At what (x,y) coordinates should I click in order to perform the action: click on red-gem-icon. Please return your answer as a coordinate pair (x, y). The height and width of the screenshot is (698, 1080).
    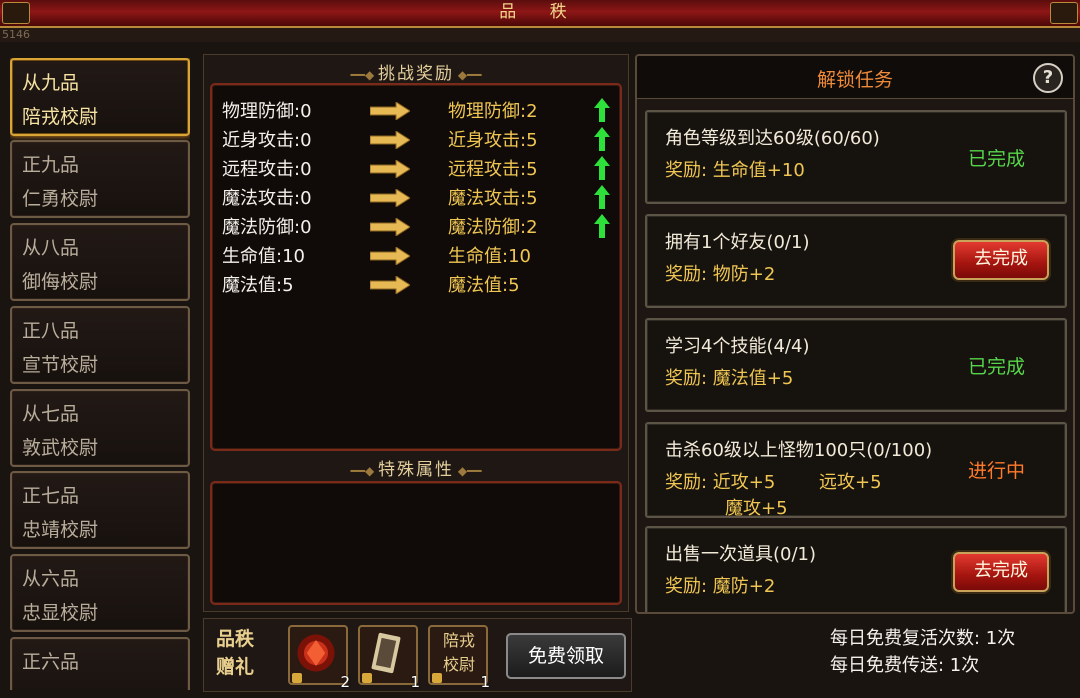
    Looking at the image, I should click on (316, 653).